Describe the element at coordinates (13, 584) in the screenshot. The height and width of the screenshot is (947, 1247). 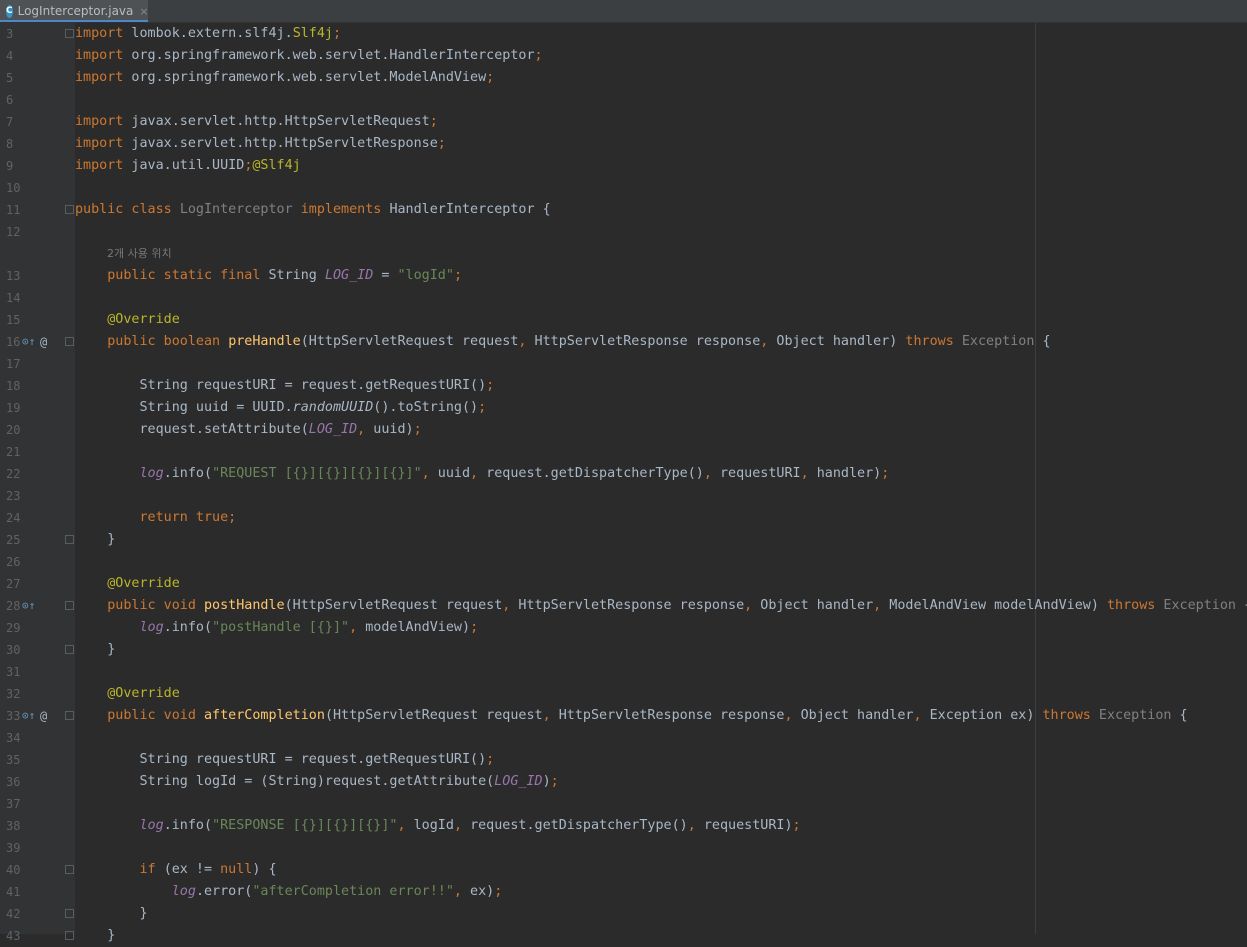
I see `line-number: 27` at that location.